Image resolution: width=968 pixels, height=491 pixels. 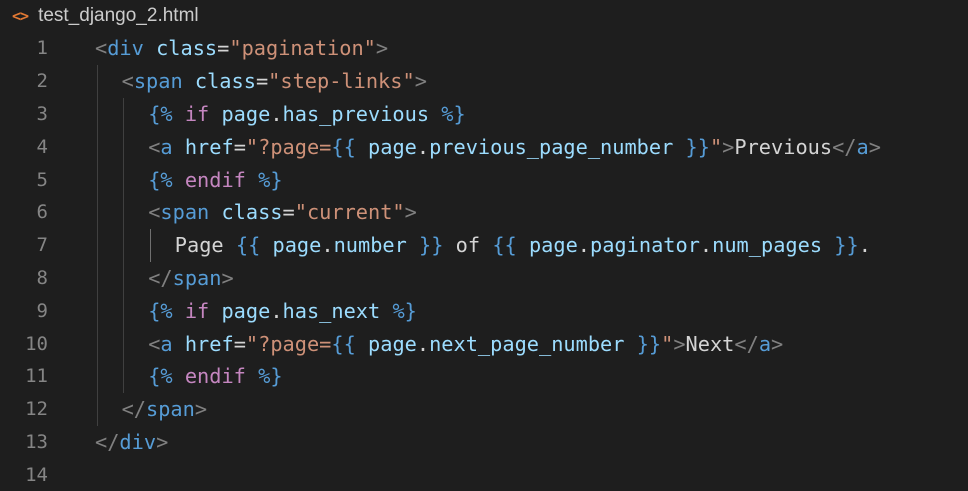 What do you see at coordinates (484, 212) in the screenshot?
I see `code-line: 6 < span class = "current" >` at bounding box center [484, 212].